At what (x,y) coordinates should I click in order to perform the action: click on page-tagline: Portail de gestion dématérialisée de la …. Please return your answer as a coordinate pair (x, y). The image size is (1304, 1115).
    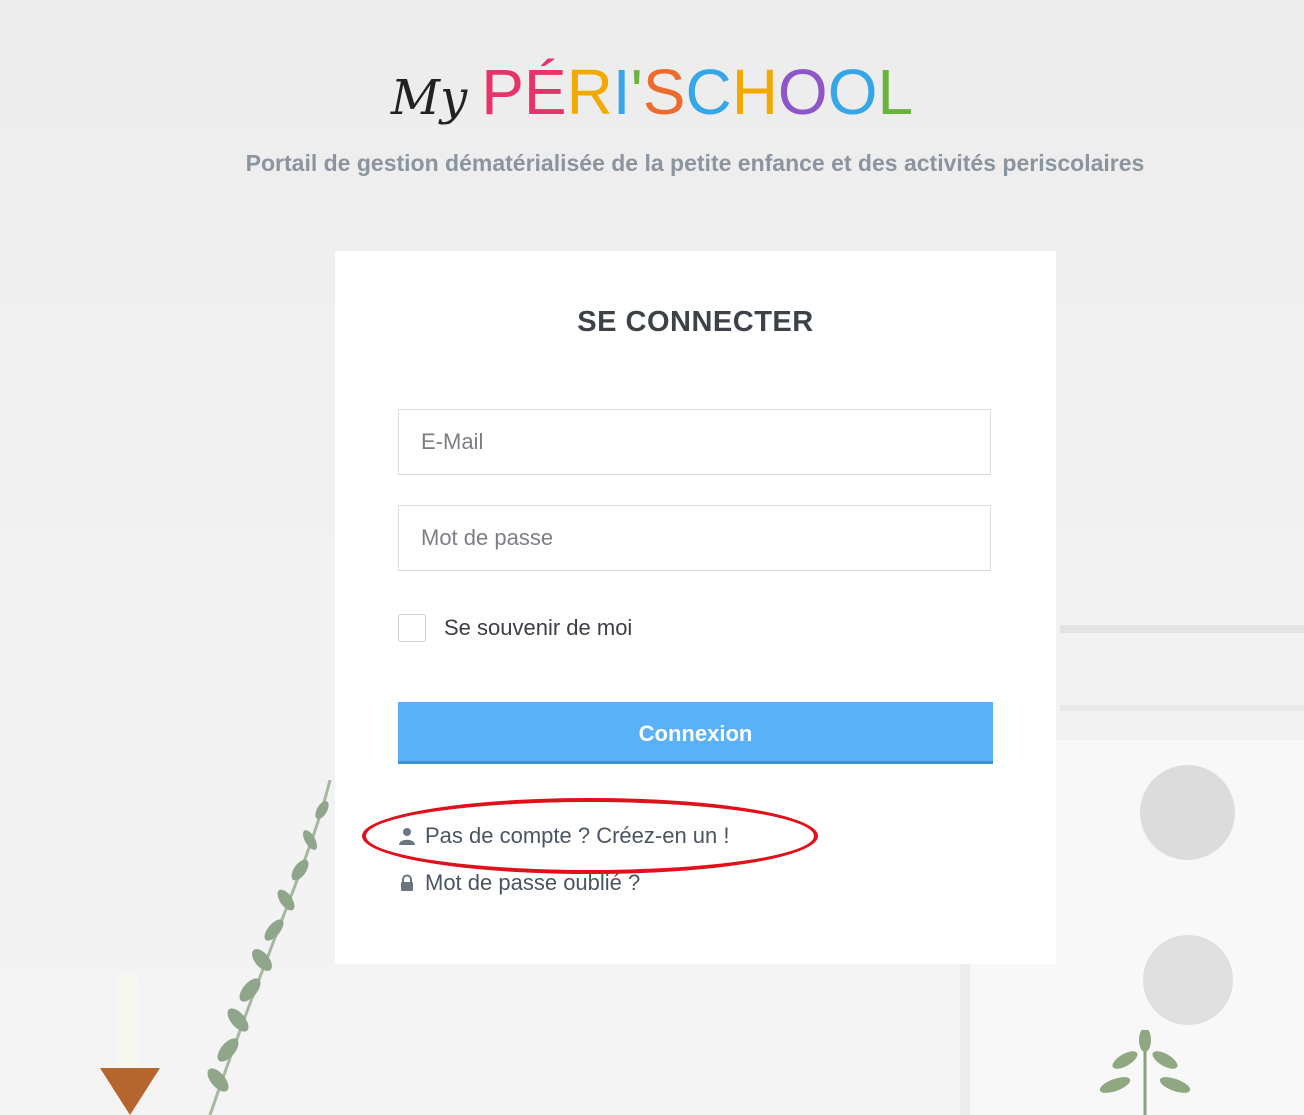
    Looking at the image, I should click on (695, 163).